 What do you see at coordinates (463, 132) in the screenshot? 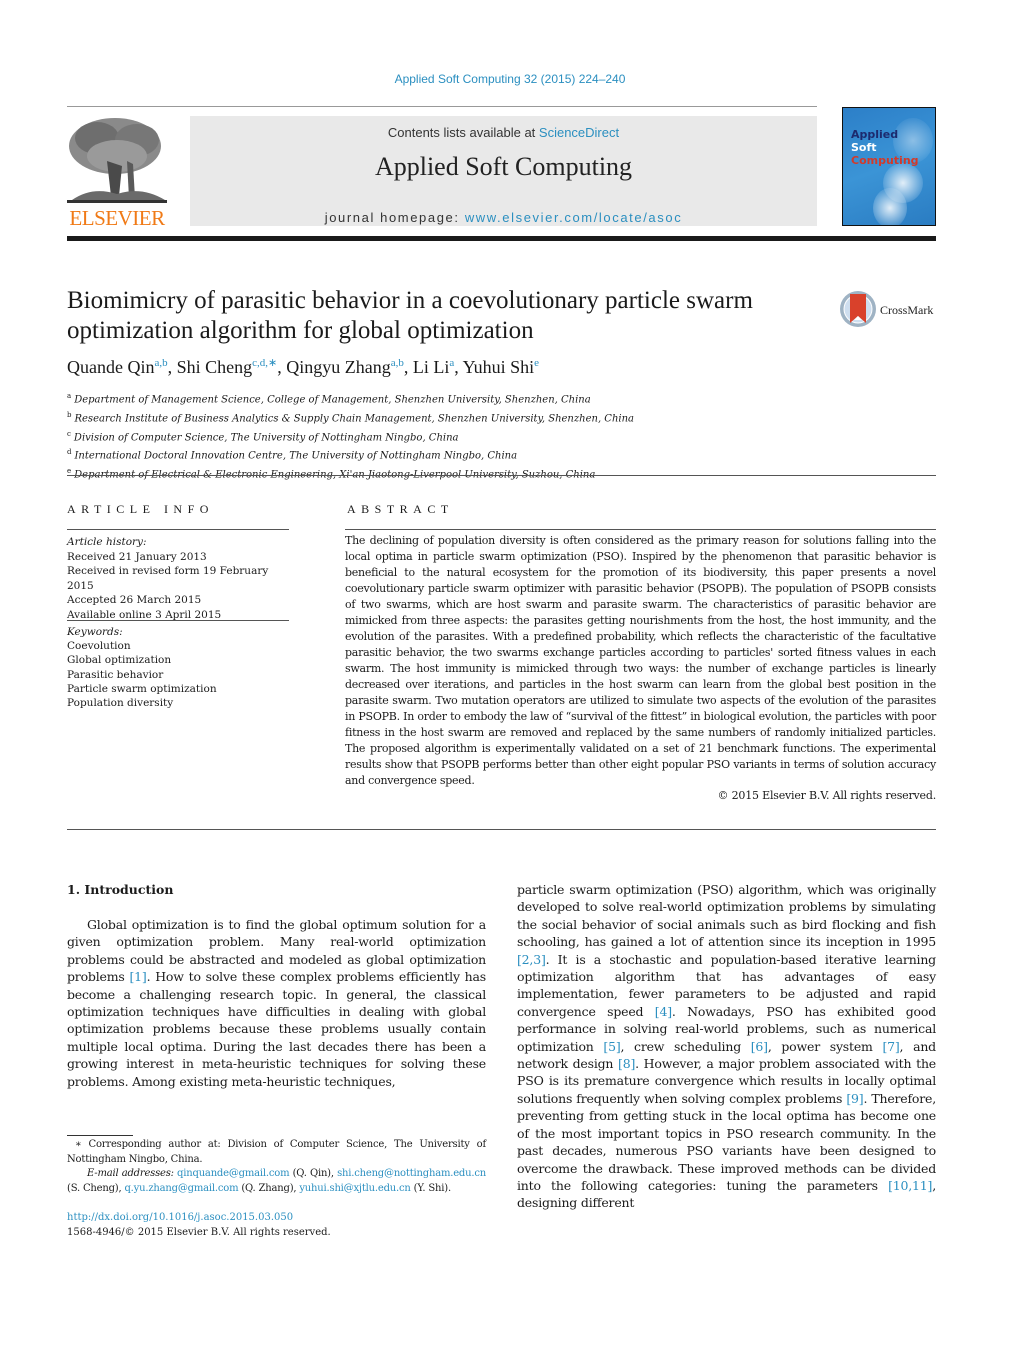
I see `contents-prefix: Contents lists available at` at bounding box center [463, 132].